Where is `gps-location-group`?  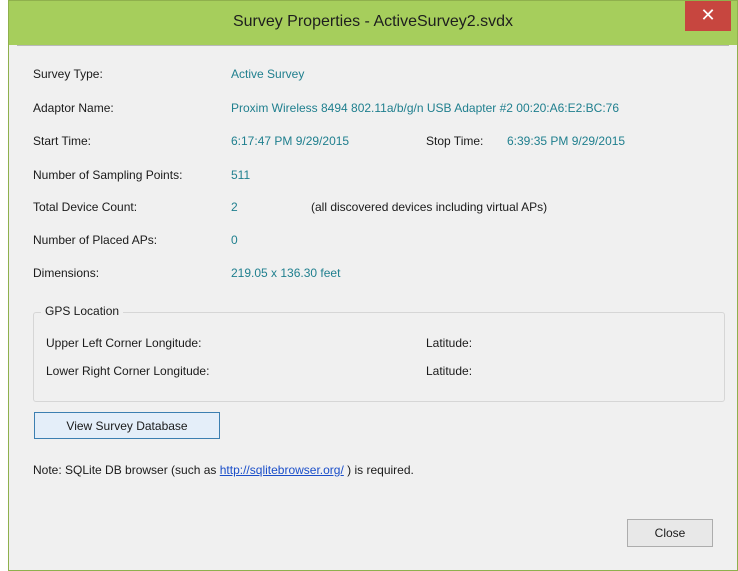 gps-location-group is located at coordinates (379, 357).